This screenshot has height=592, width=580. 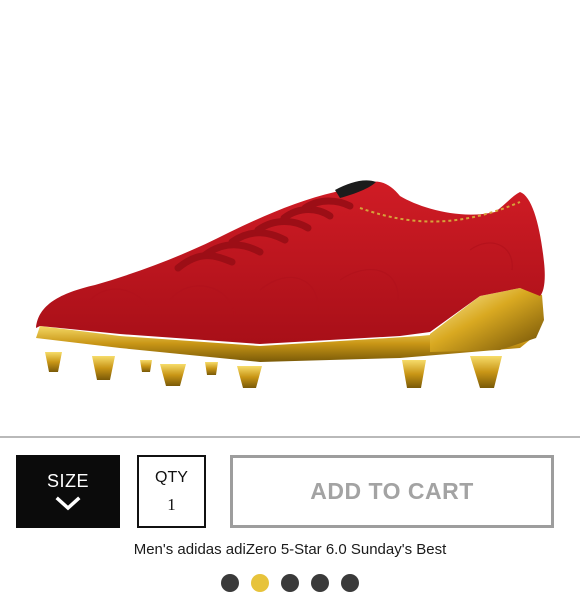 I want to click on carousel-pagination, so click(x=290, y=583).